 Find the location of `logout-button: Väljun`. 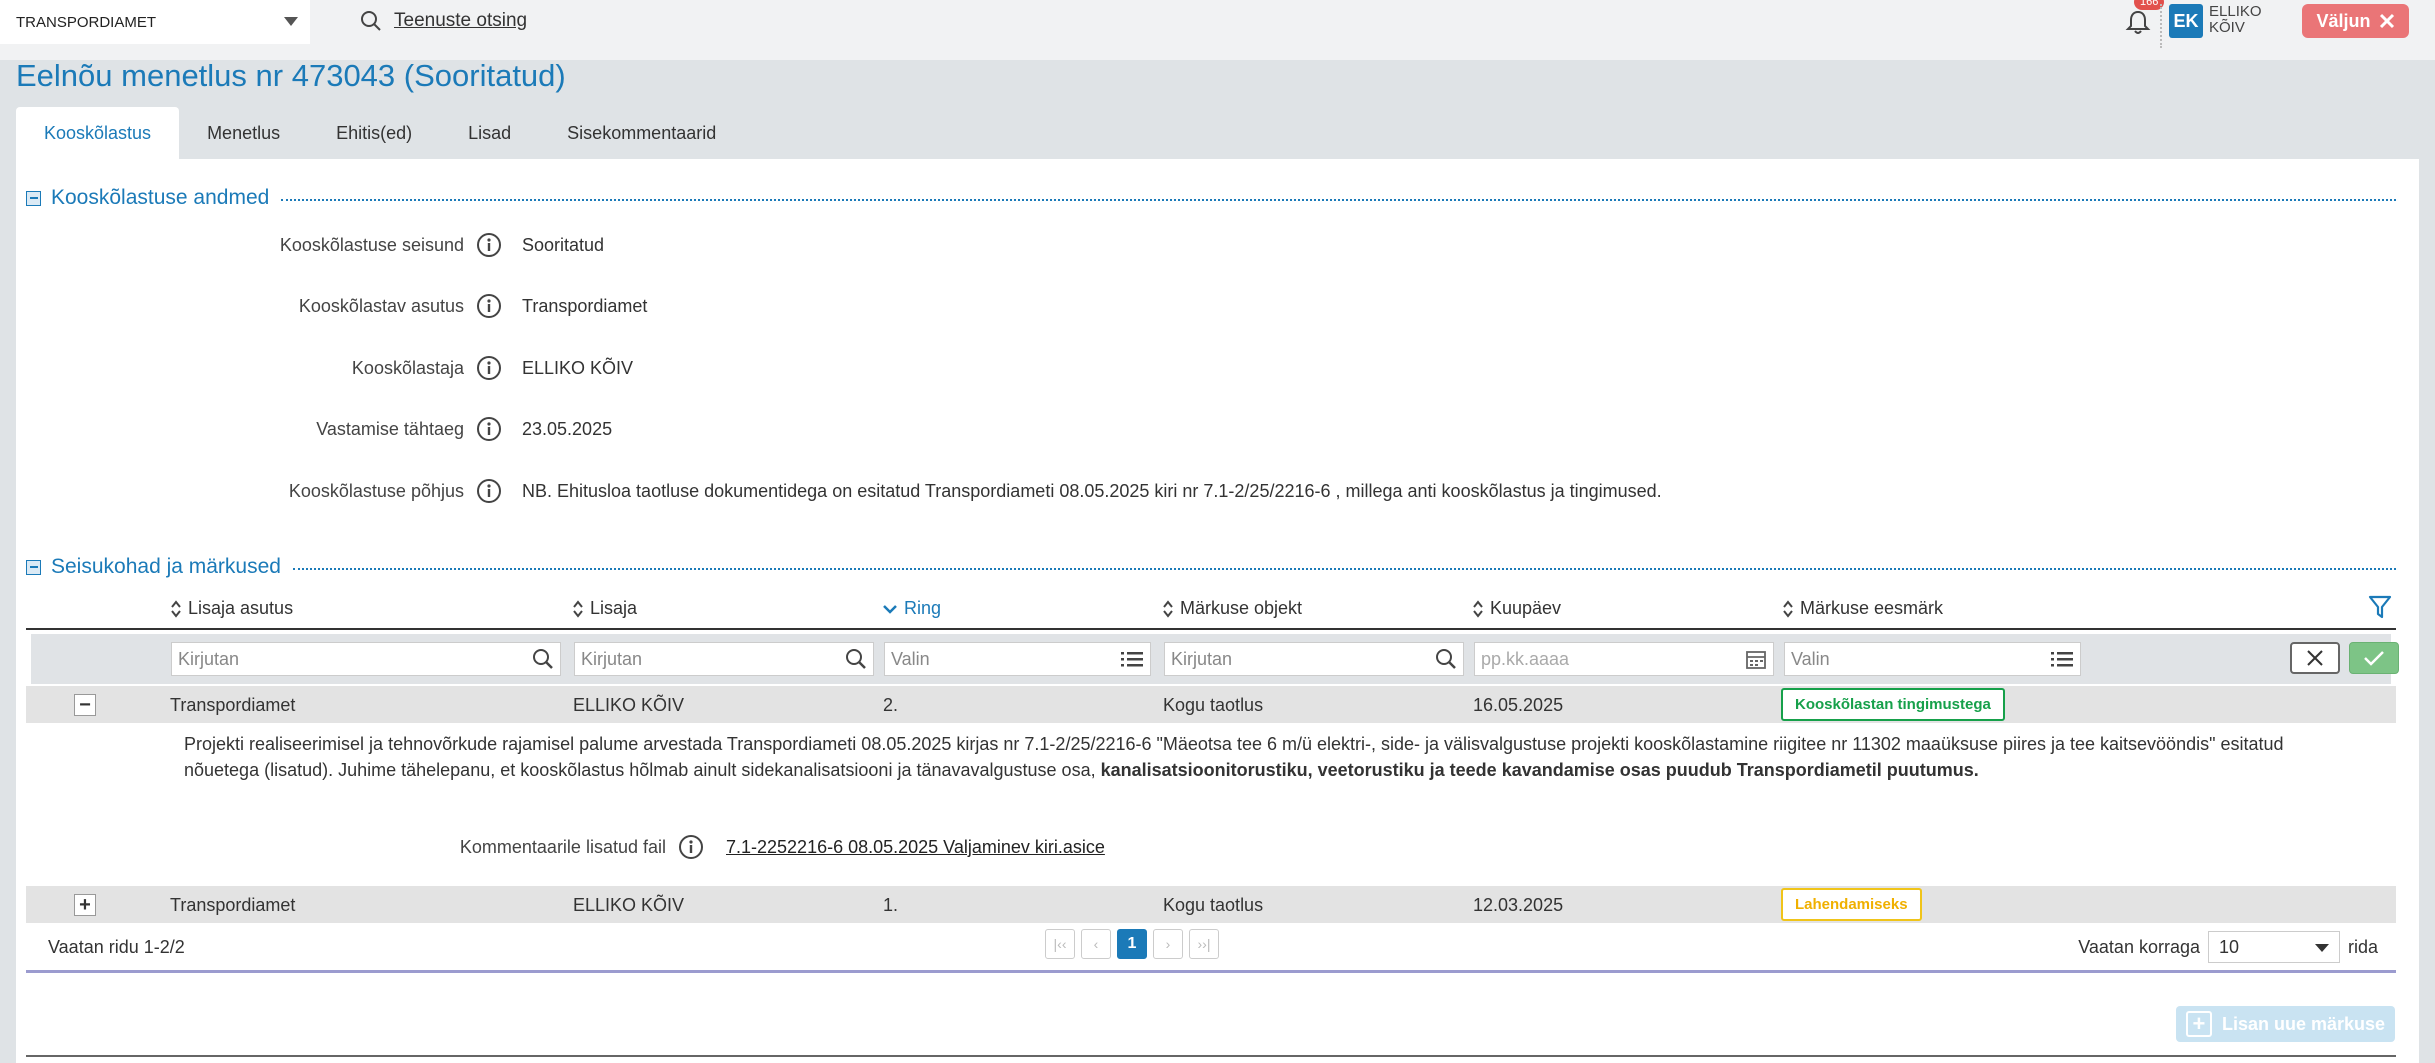

logout-button: Väljun is located at coordinates (2355, 21).